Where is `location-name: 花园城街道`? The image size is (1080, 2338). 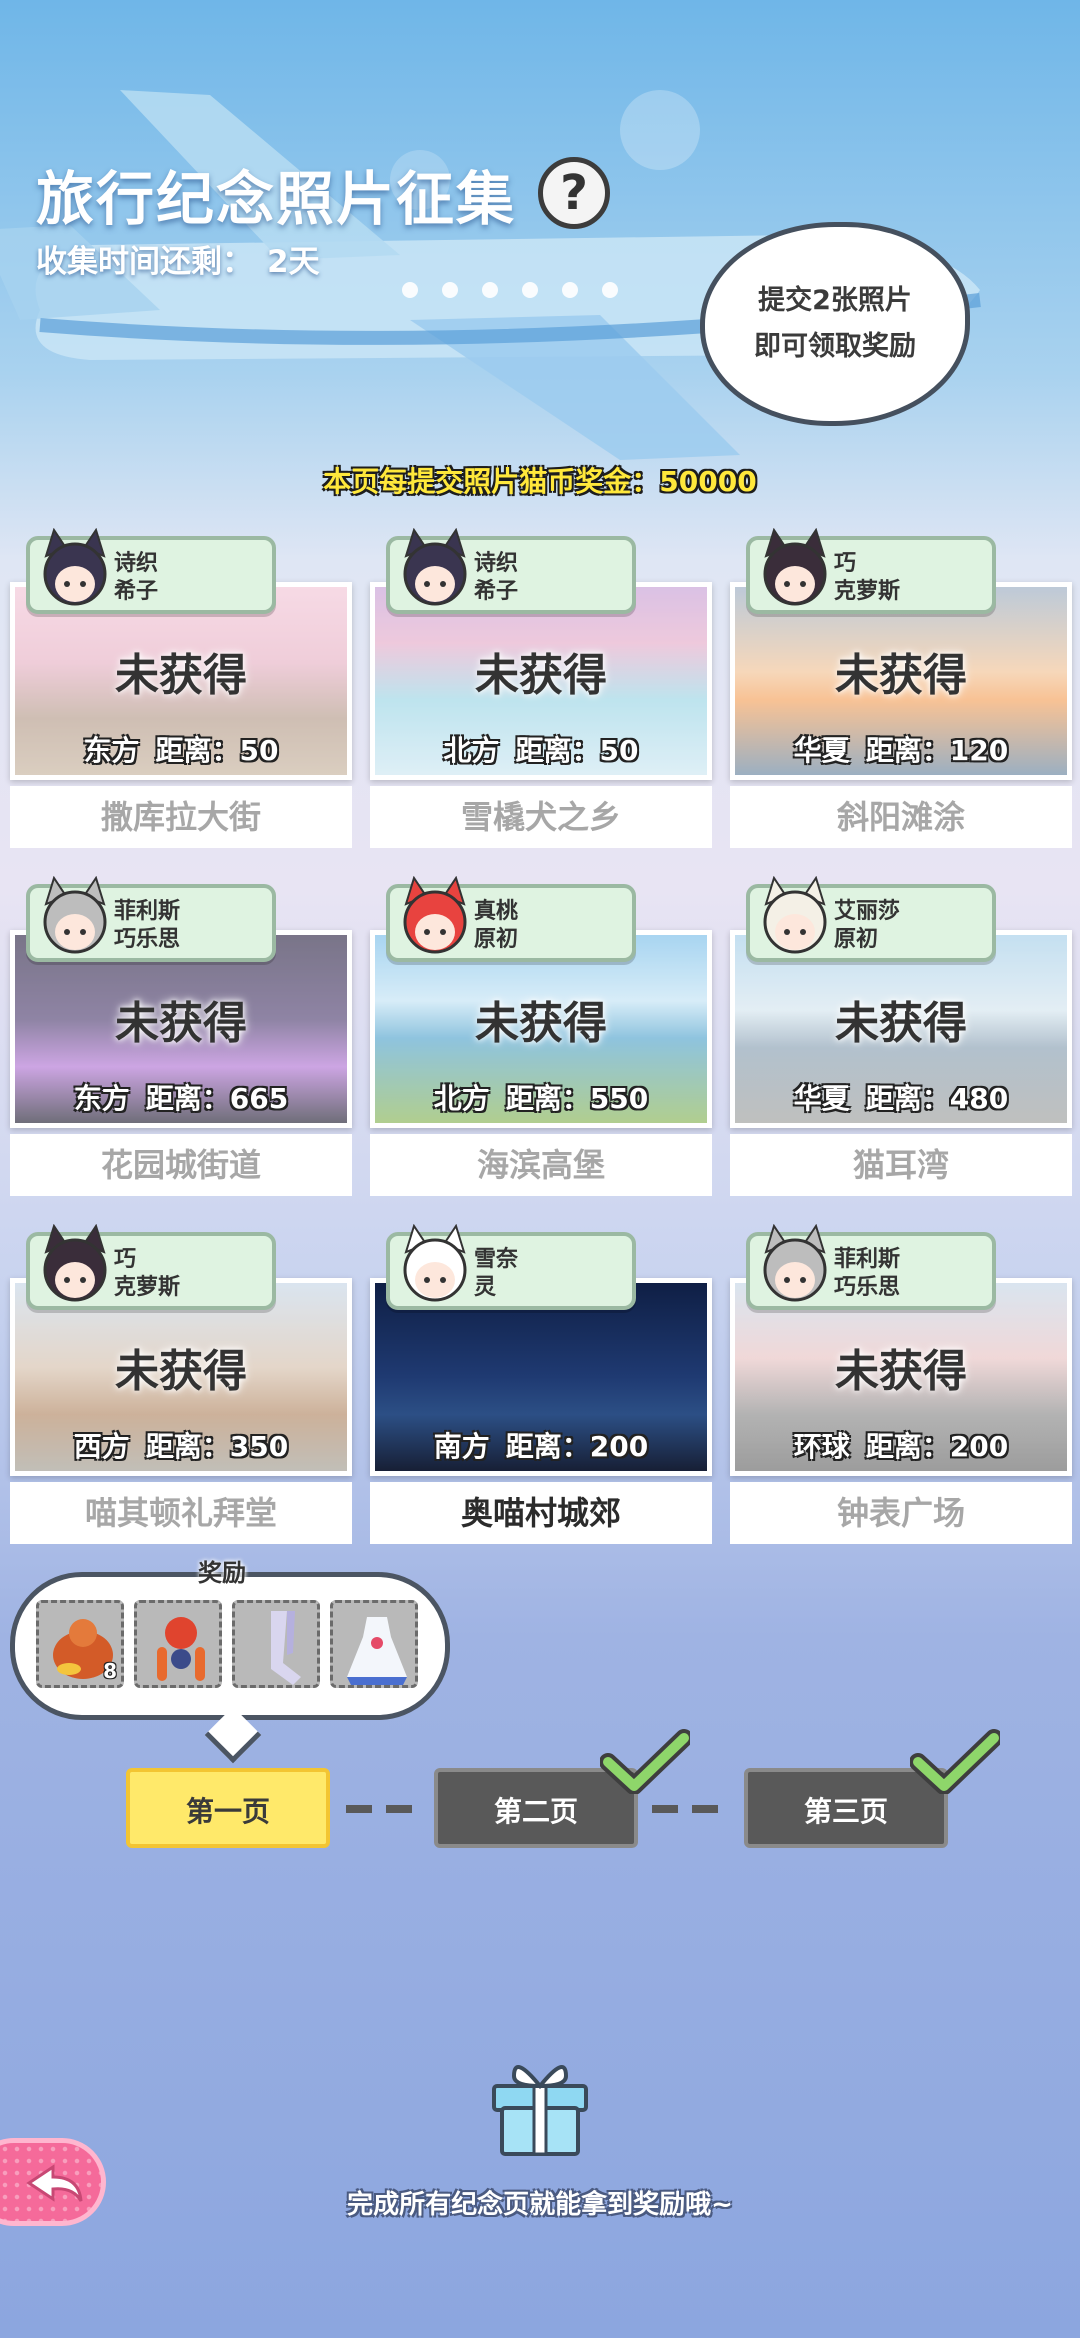 location-name: 花园城街道 is located at coordinates (181, 1165).